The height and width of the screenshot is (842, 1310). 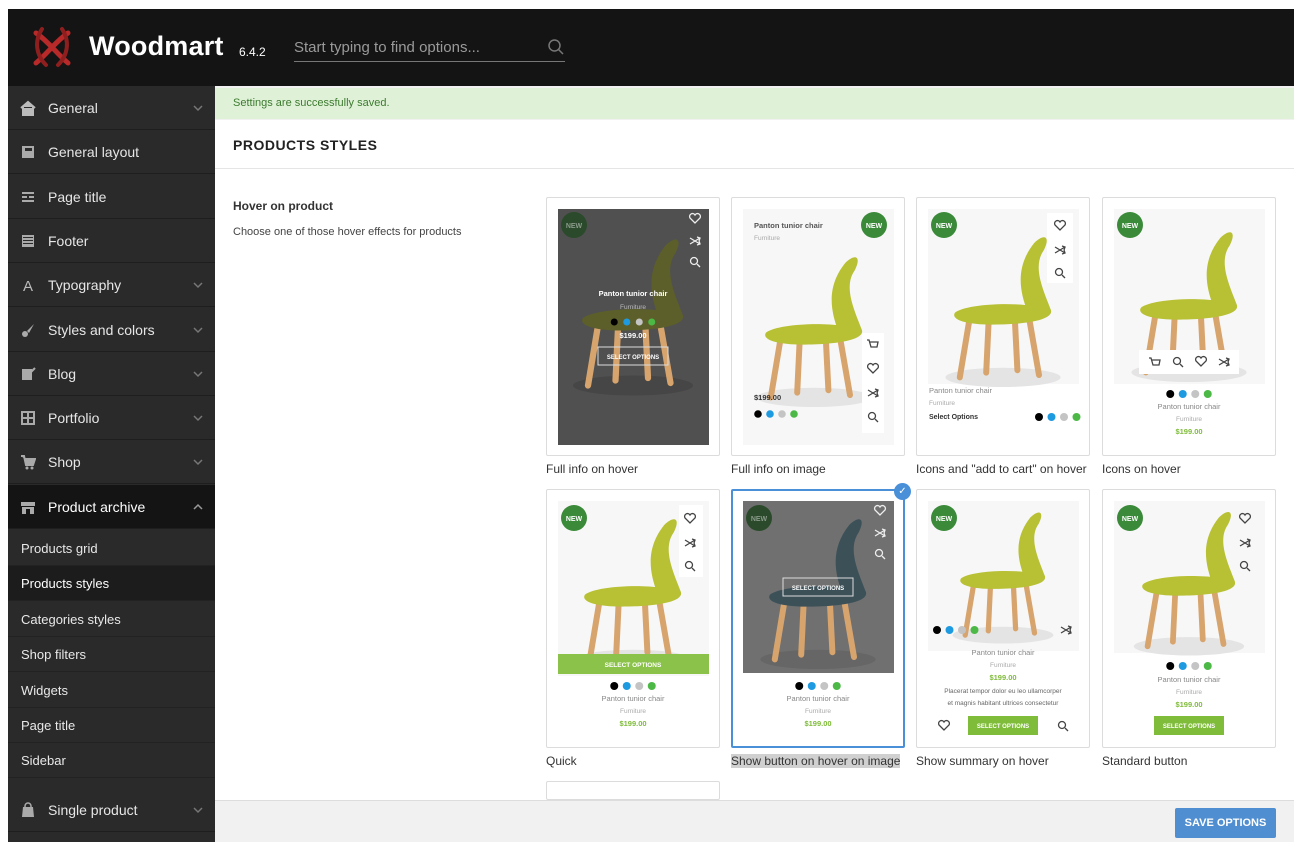 I want to click on hover-style-option: NEW Panton tunior chair Furniture $199.00, so click(x=1189, y=326).